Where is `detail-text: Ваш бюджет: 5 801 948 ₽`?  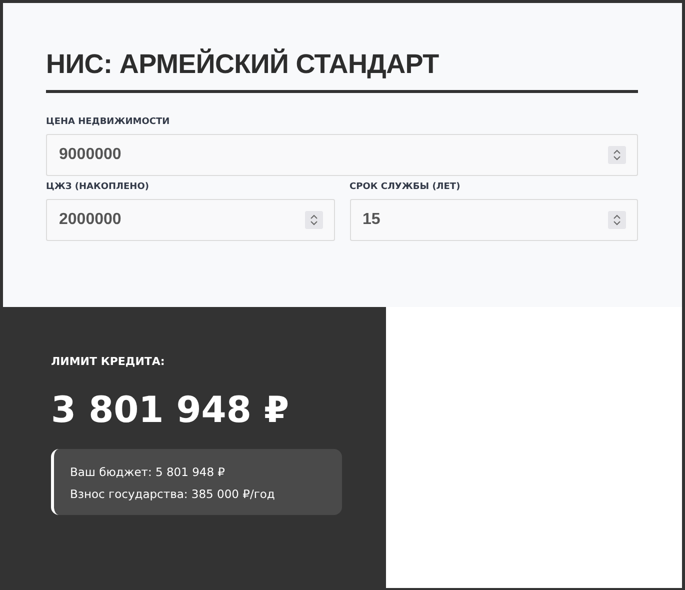
detail-text: Ваш бюджет: 5 801 948 ₽ is located at coordinates (148, 472).